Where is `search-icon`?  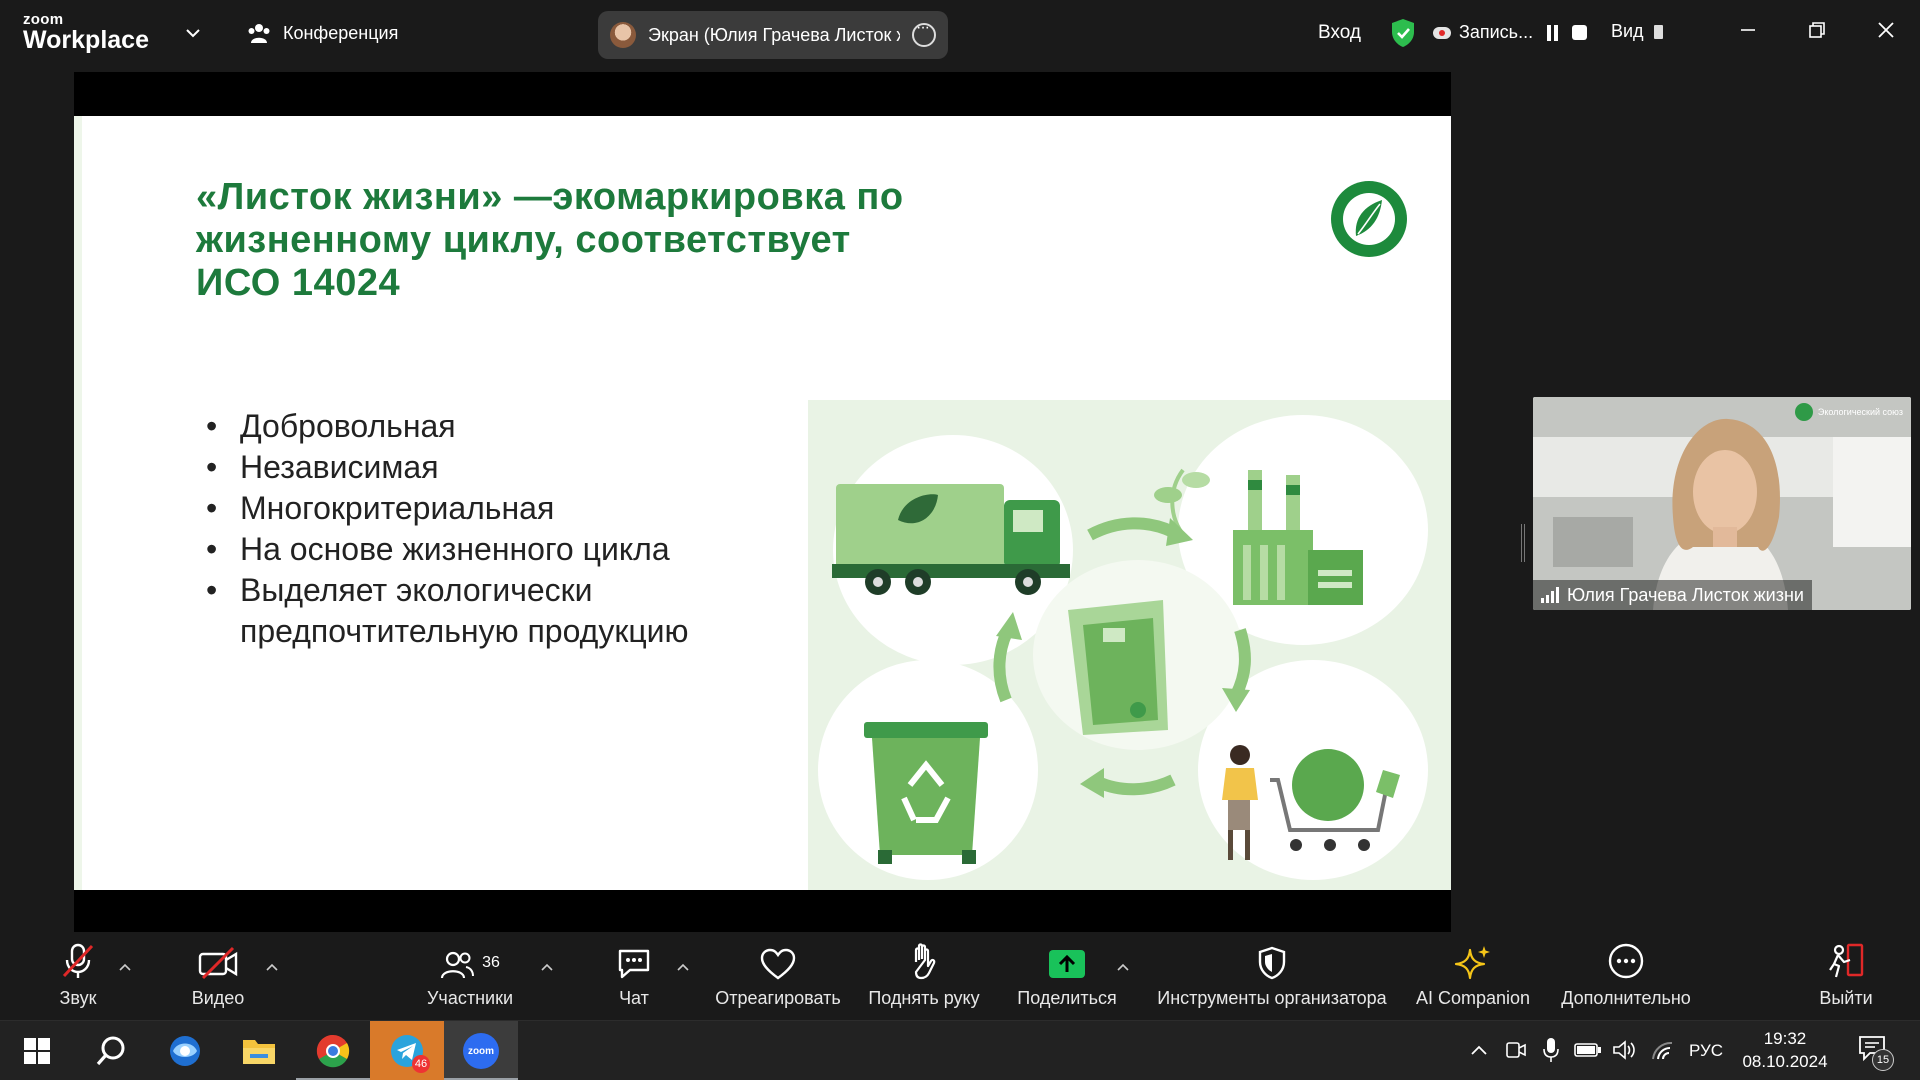
search-icon is located at coordinates (110, 1051).